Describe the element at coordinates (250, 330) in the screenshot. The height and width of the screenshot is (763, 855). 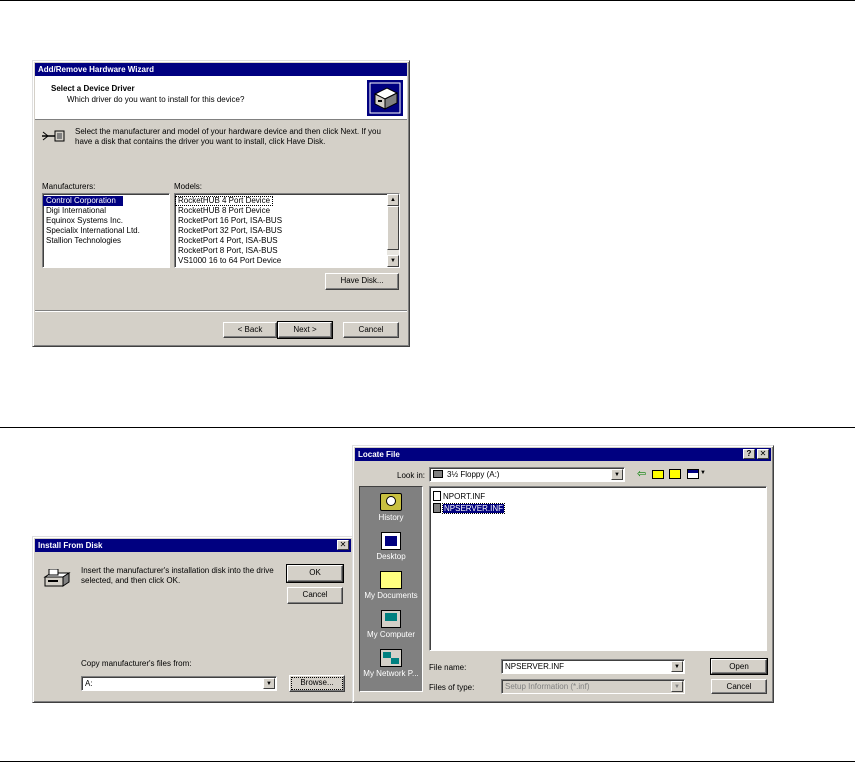
I see `back-button: < Back` at that location.